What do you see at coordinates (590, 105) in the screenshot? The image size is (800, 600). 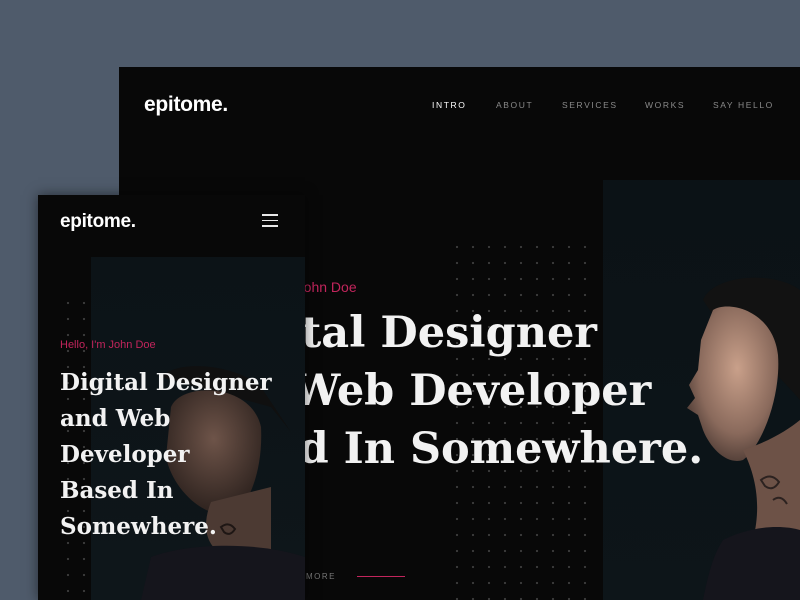 I see `nav-item-services: SERVICES` at bounding box center [590, 105].